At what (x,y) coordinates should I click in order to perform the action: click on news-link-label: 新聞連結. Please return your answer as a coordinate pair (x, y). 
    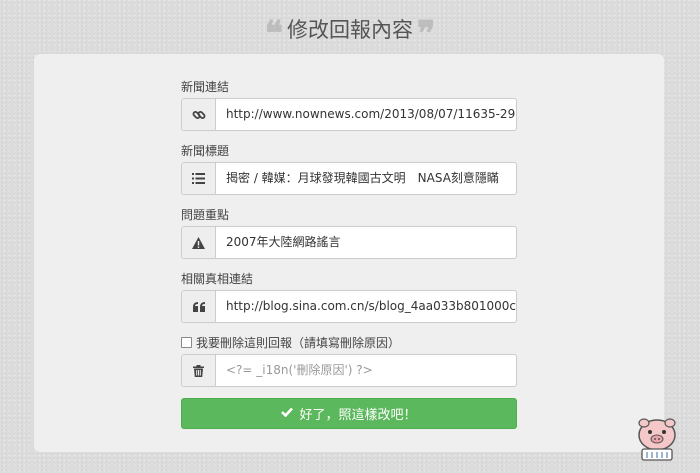
    Looking at the image, I should click on (205, 87).